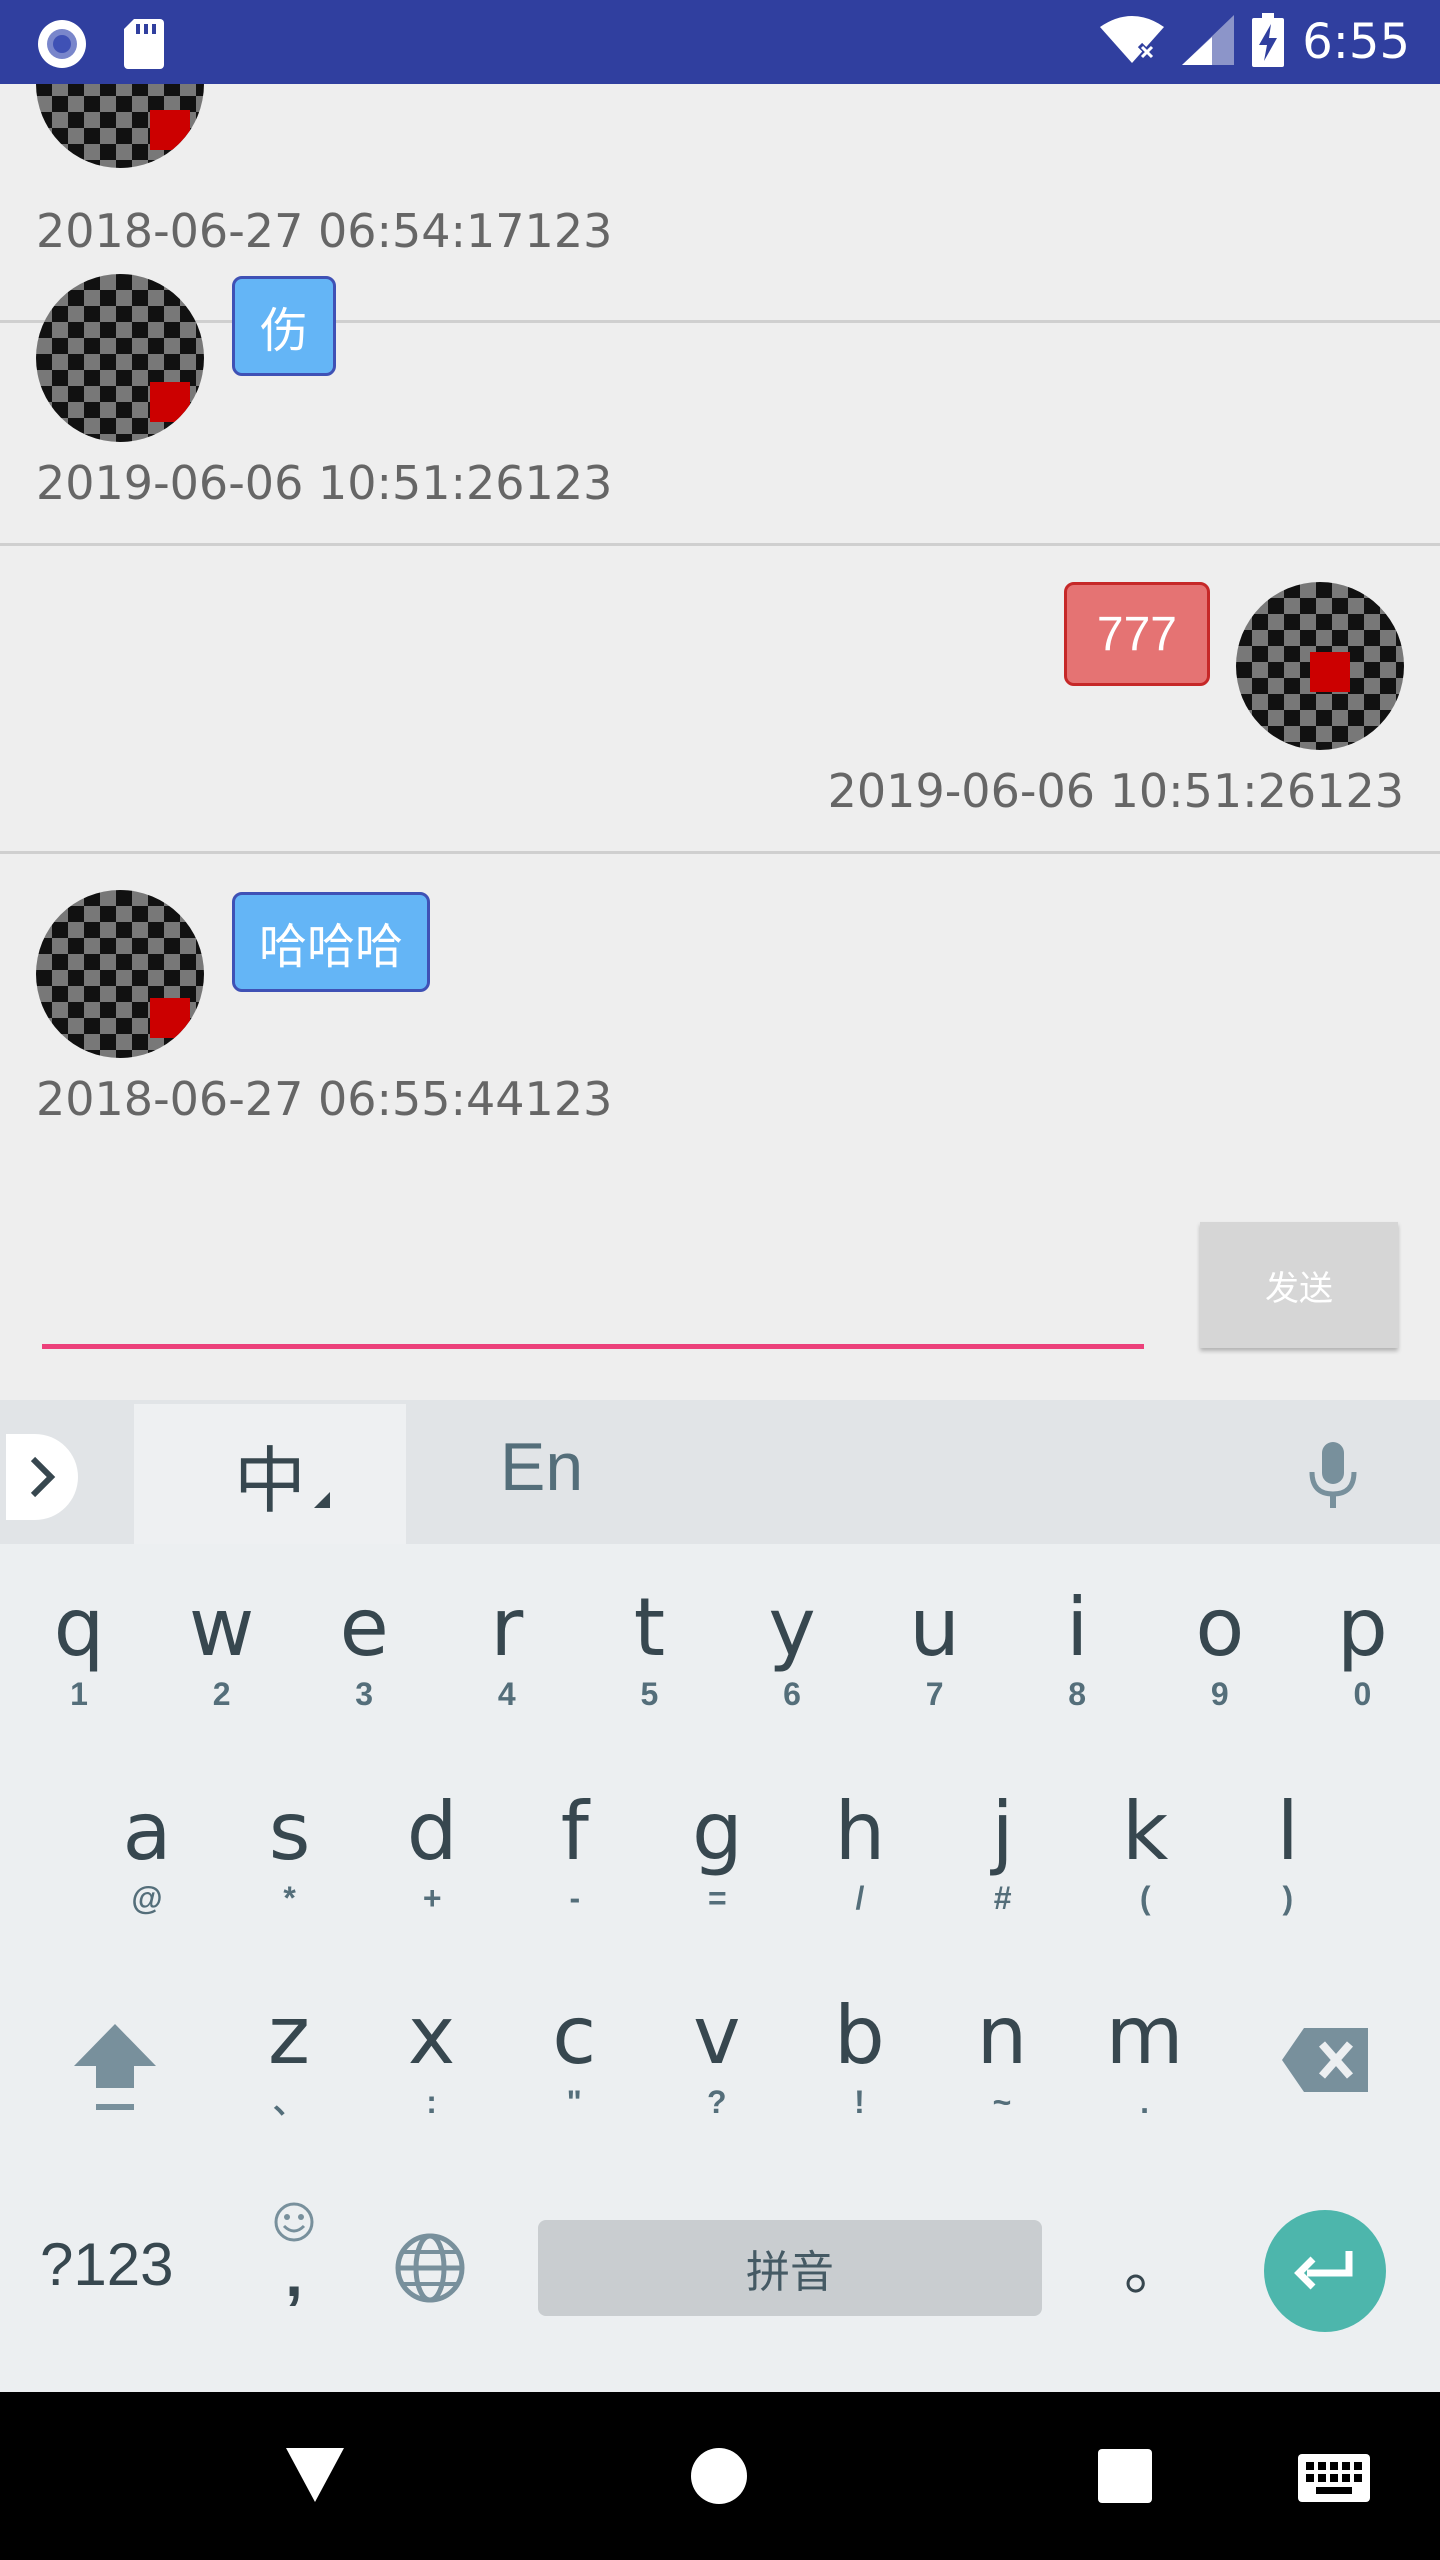  I want to click on comma-label: ,, so click(294, 2274).